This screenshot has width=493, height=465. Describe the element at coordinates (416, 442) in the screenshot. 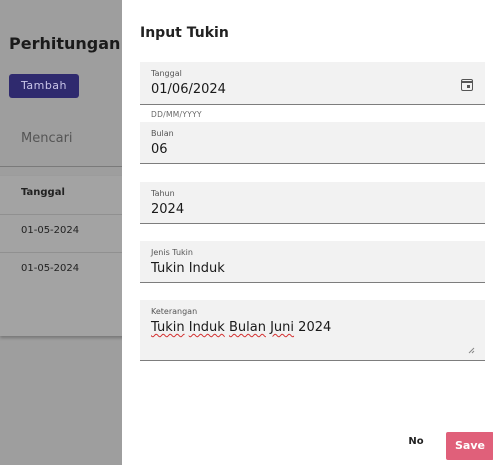

I see `no-button: No` at that location.